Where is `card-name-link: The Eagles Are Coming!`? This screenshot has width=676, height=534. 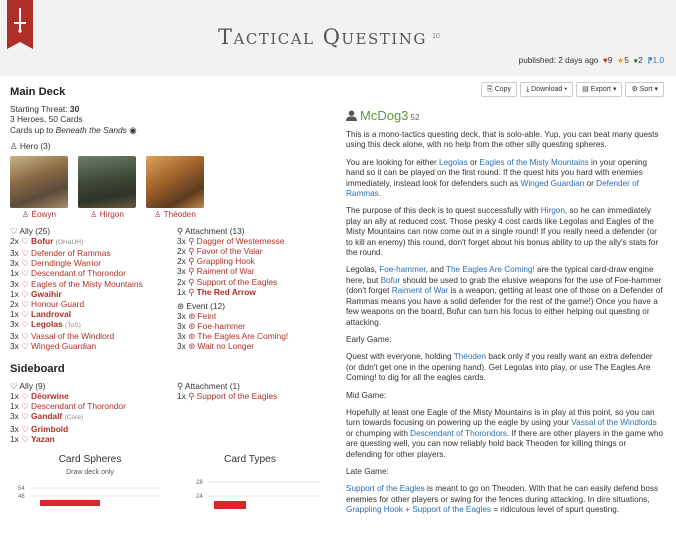
card-name-link: The Eagles Are Coming! is located at coordinates (242, 336).